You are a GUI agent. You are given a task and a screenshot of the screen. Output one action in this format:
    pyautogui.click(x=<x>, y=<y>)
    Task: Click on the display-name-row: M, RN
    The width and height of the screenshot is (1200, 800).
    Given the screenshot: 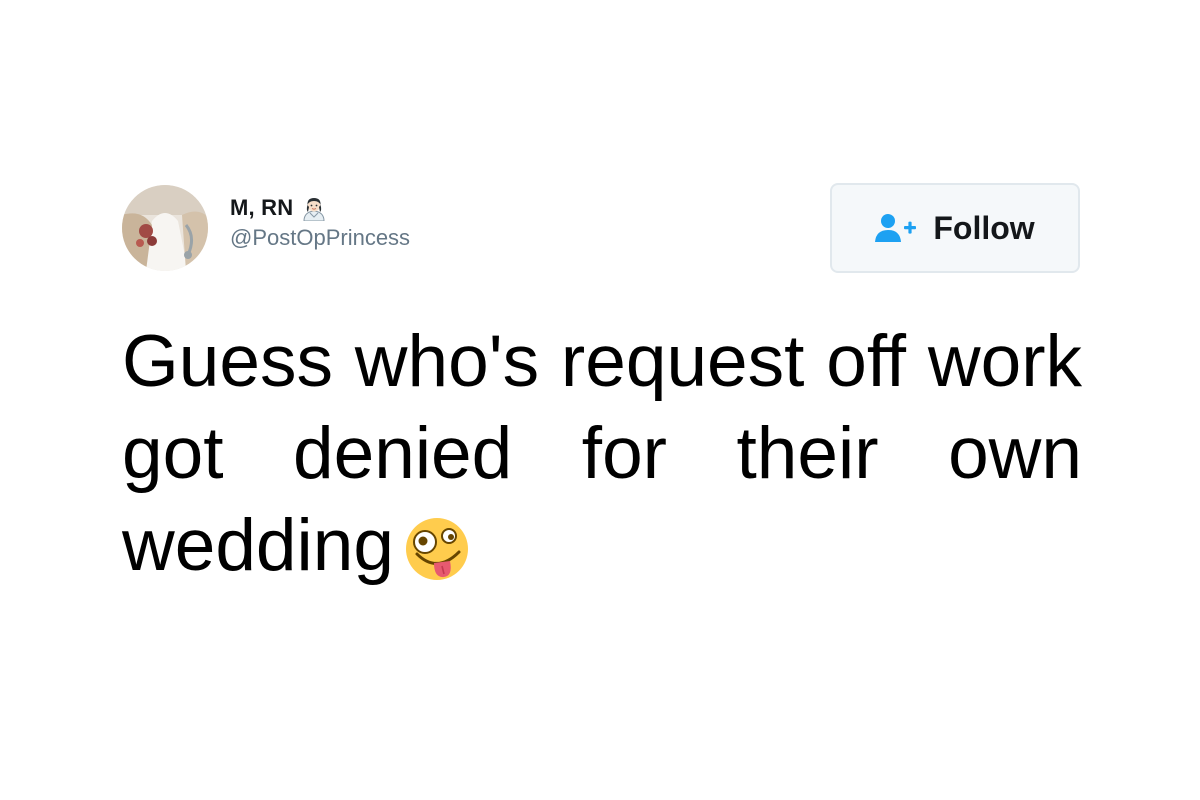 What is the action you would take?
    pyautogui.click(x=320, y=208)
    